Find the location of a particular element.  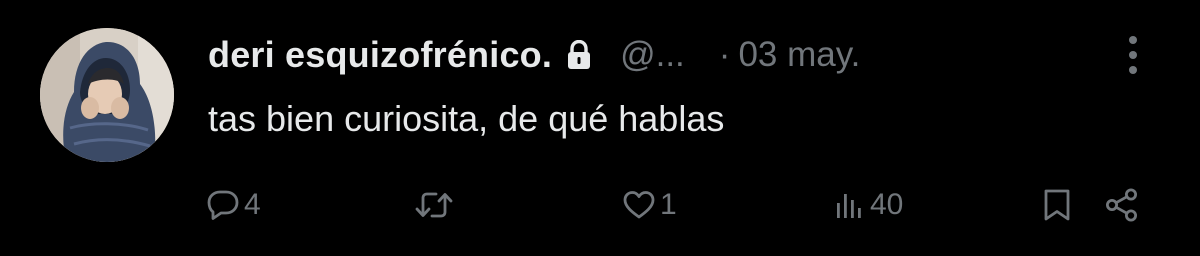

heart-icon is located at coordinates (639, 205).